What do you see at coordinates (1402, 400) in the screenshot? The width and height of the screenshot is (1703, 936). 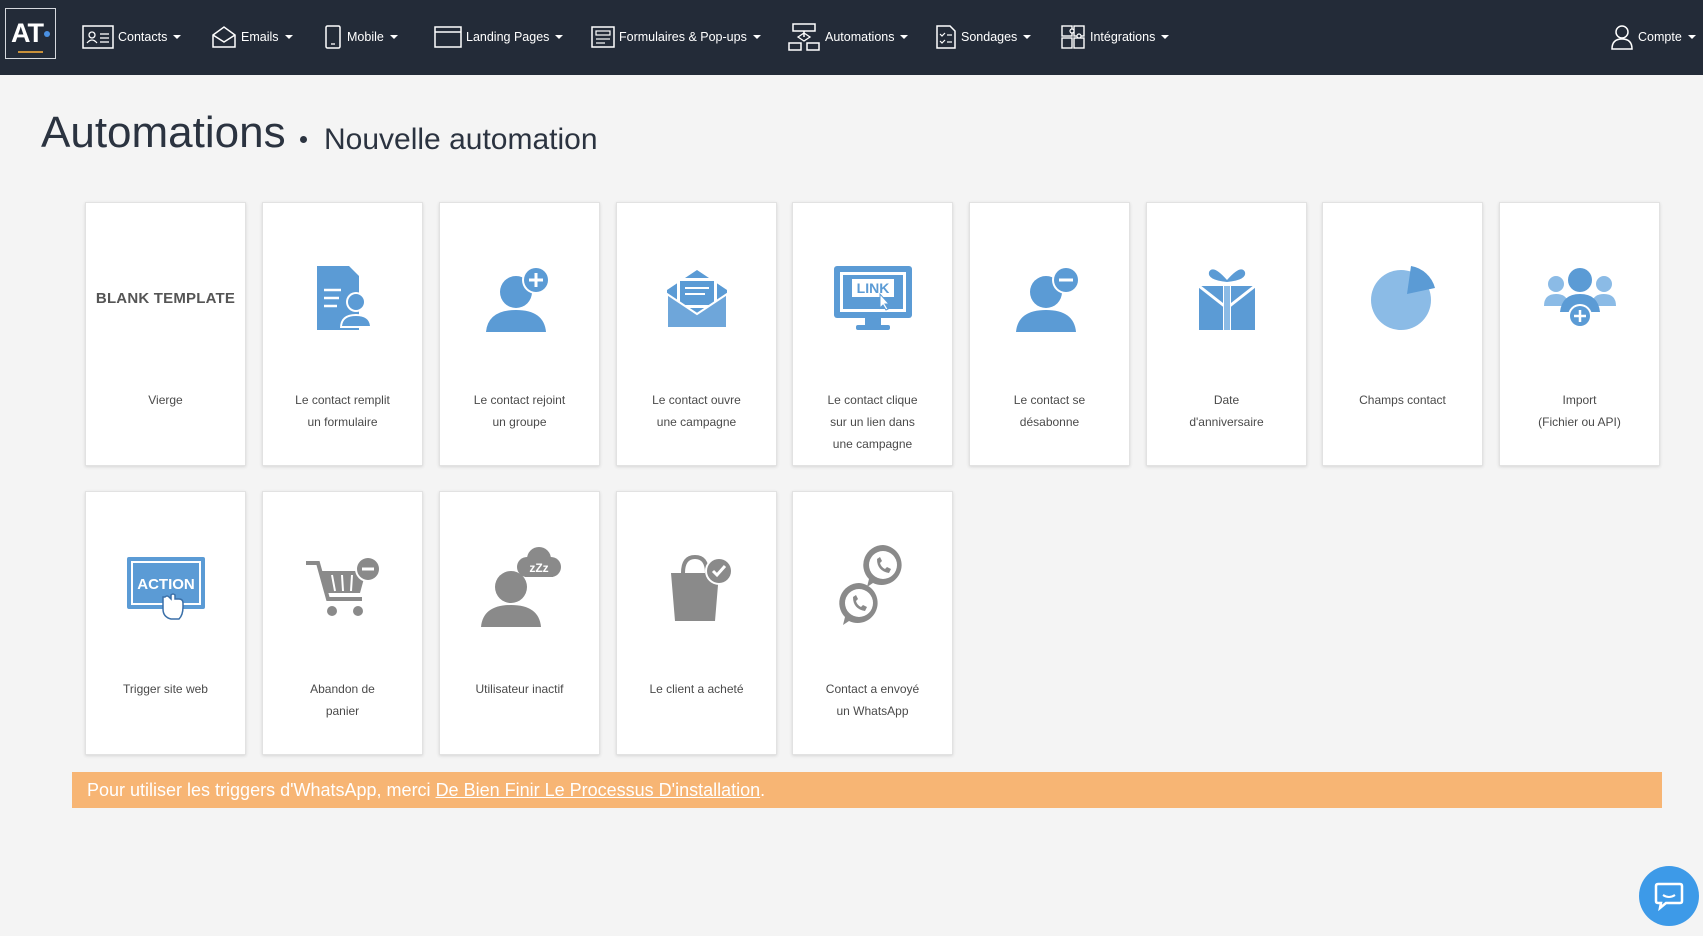 I see `card-label: Champs contact` at bounding box center [1402, 400].